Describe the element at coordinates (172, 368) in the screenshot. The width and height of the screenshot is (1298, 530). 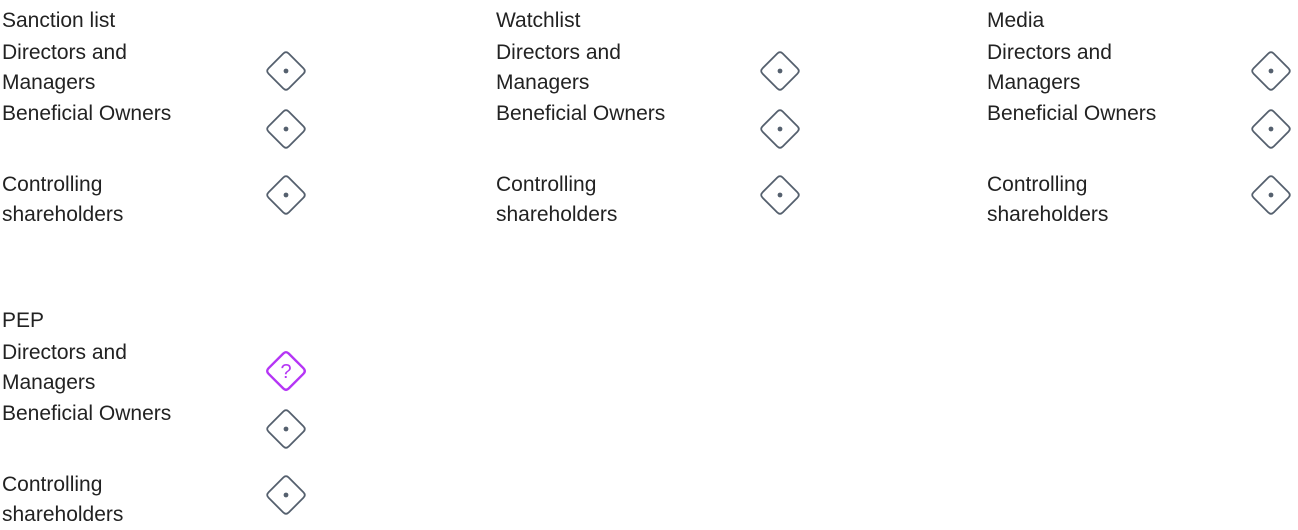
I see `check-row-directors-managers: Directors and Managers ?` at that location.